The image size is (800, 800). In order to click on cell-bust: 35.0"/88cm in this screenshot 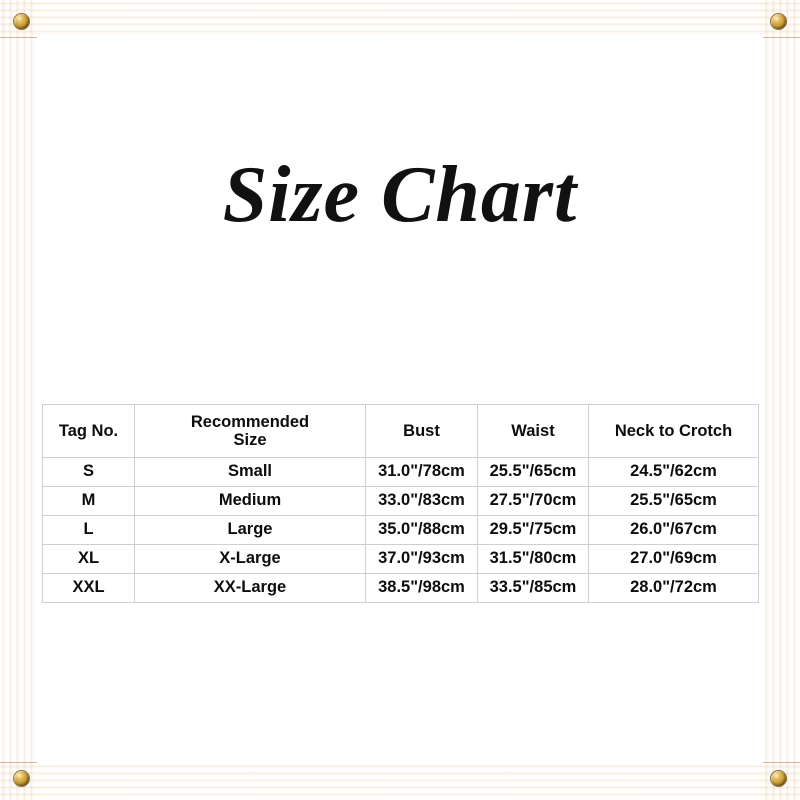, I will do `click(421, 530)`.